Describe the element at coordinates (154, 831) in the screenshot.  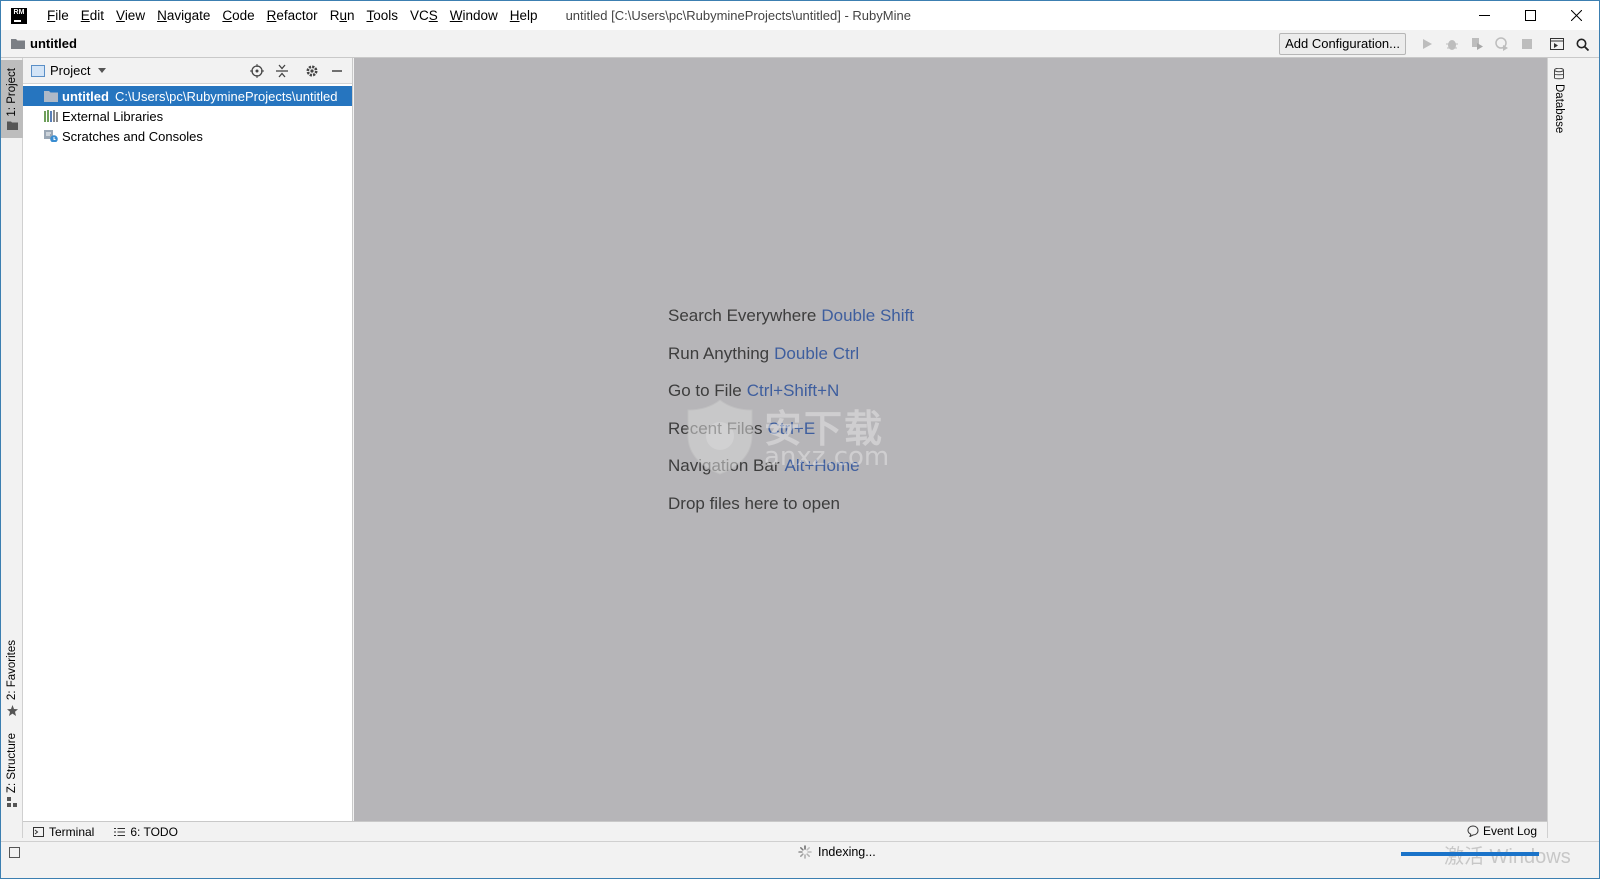
I see `tab-todo-label: 6: TODO` at that location.